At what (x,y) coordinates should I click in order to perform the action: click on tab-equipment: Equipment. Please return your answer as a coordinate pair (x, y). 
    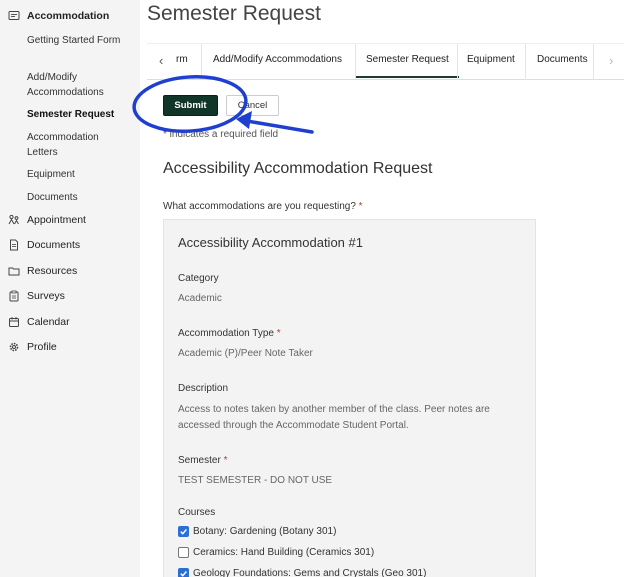
    Looking at the image, I should click on (491, 59).